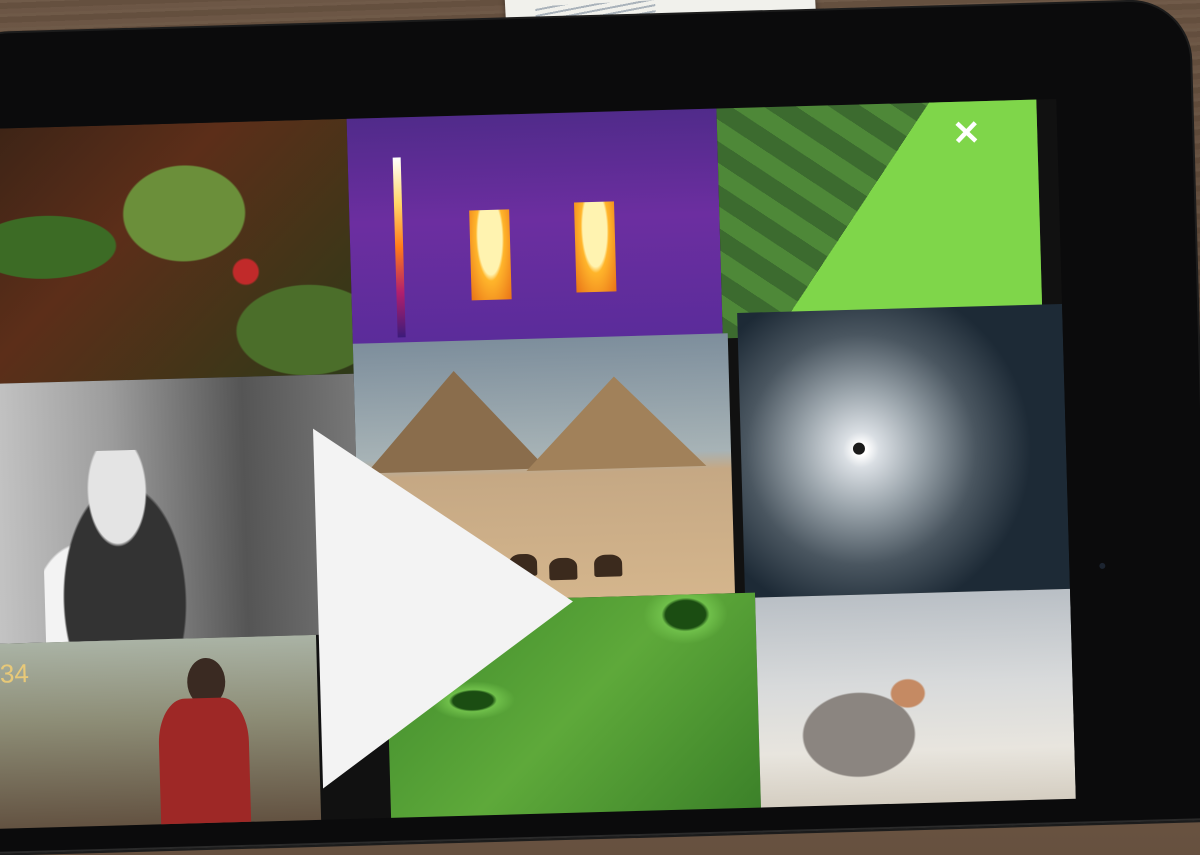 This screenshot has height=855, width=1200. I want to click on camel, so click(608, 566).